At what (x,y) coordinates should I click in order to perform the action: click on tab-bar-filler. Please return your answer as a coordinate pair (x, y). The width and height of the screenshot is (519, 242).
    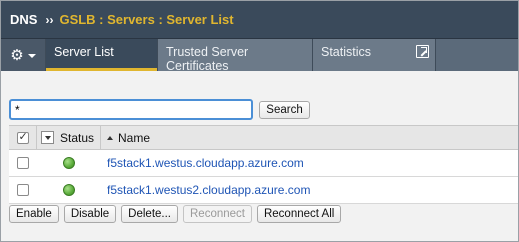
    Looking at the image, I should click on (477, 55).